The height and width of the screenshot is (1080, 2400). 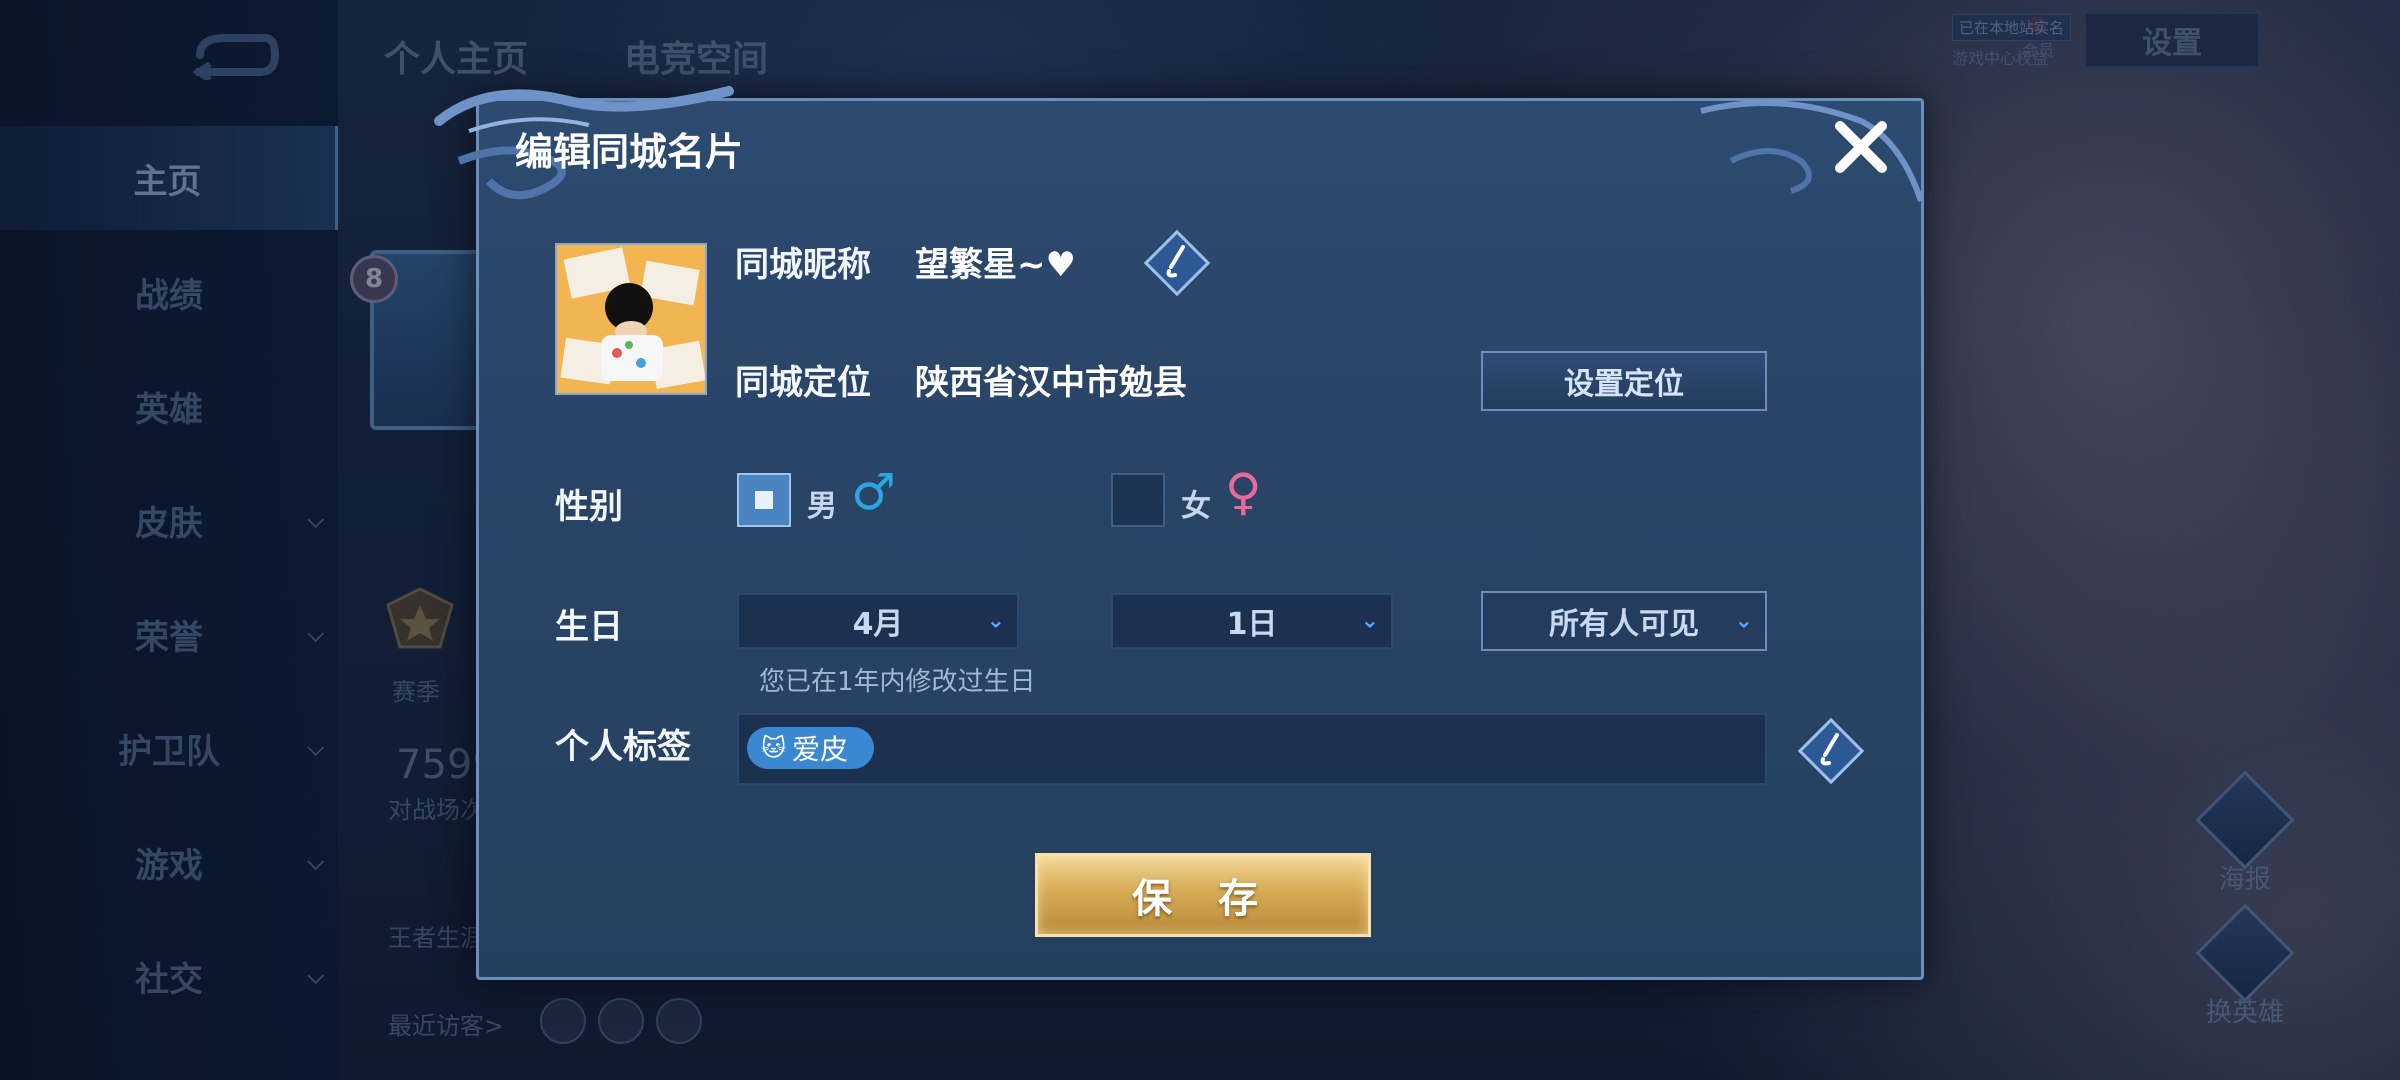 I want to click on checkbox-mark, so click(x=764, y=500).